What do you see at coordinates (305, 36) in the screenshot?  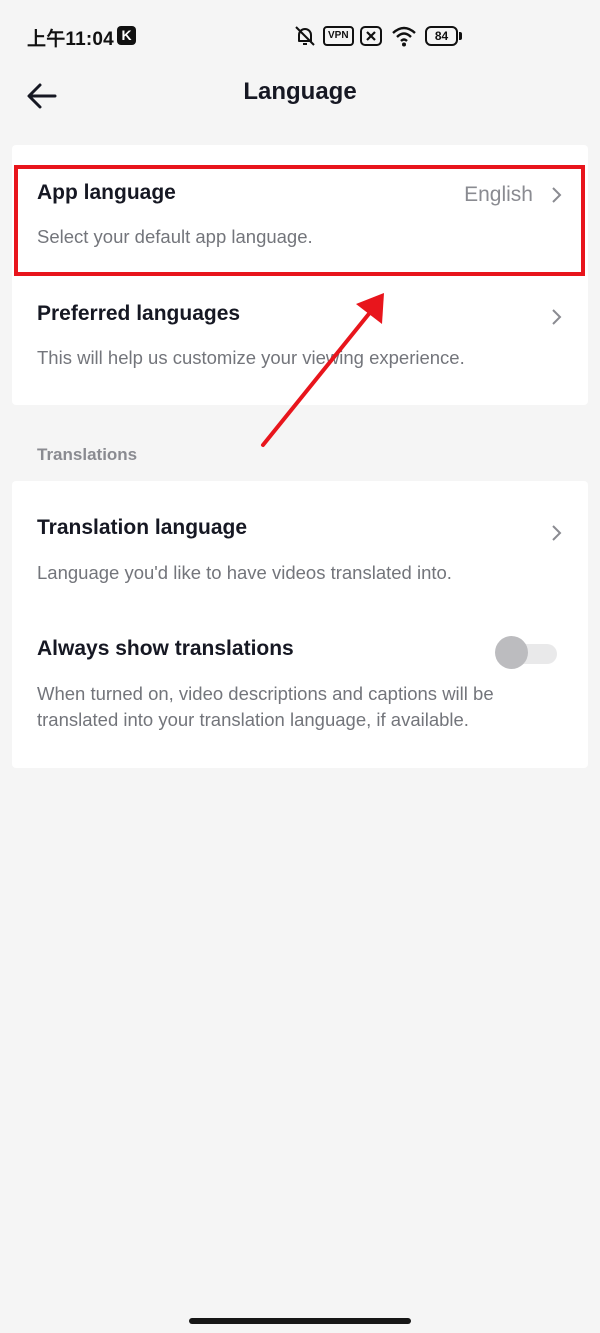 I see `bell-off-icon` at bounding box center [305, 36].